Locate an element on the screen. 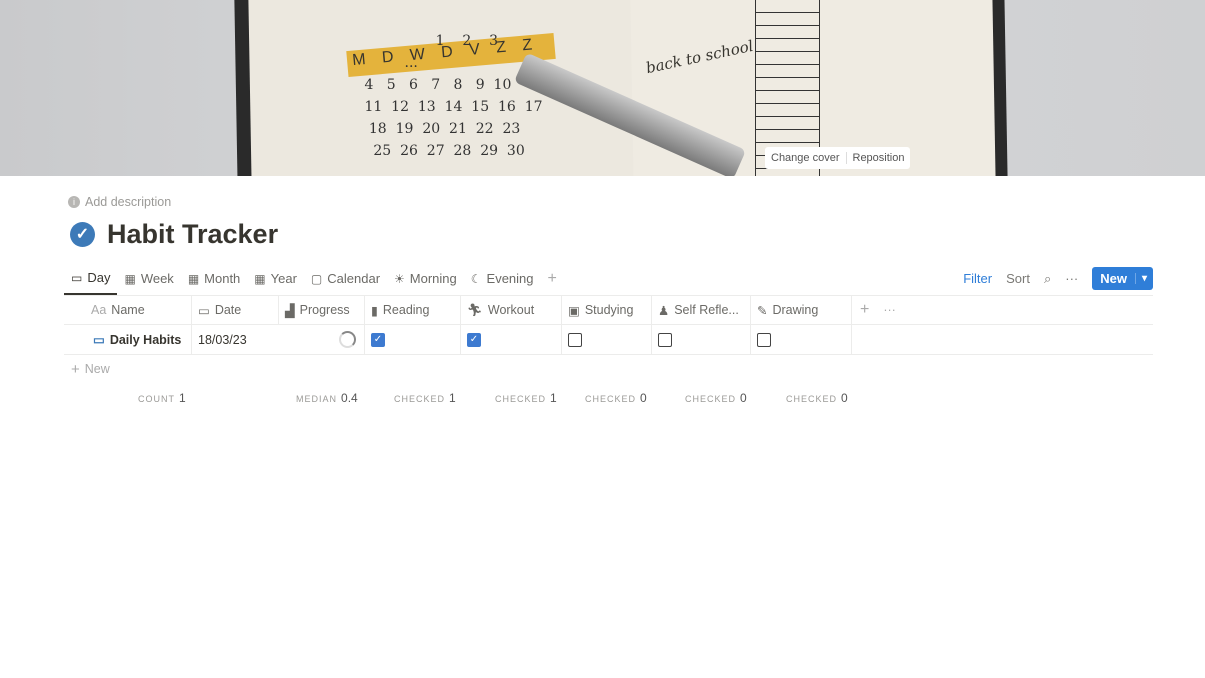  reading-checkbox: ✓ is located at coordinates (374, 339).